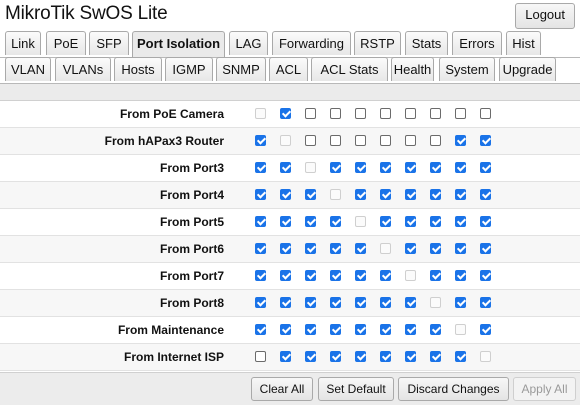  What do you see at coordinates (282, 389) in the screenshot?
I see `clear-all-button: Clear All` at bounding box center [282, 389].